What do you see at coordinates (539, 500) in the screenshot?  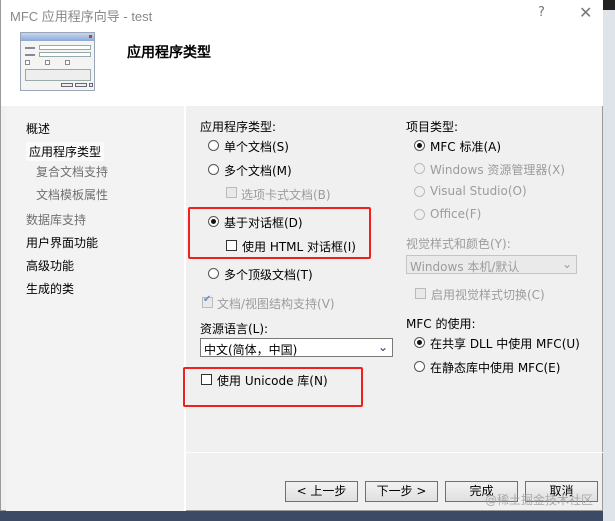 I see `watermark: @稀土掘金技术社区` at bounding box center [539, 500].